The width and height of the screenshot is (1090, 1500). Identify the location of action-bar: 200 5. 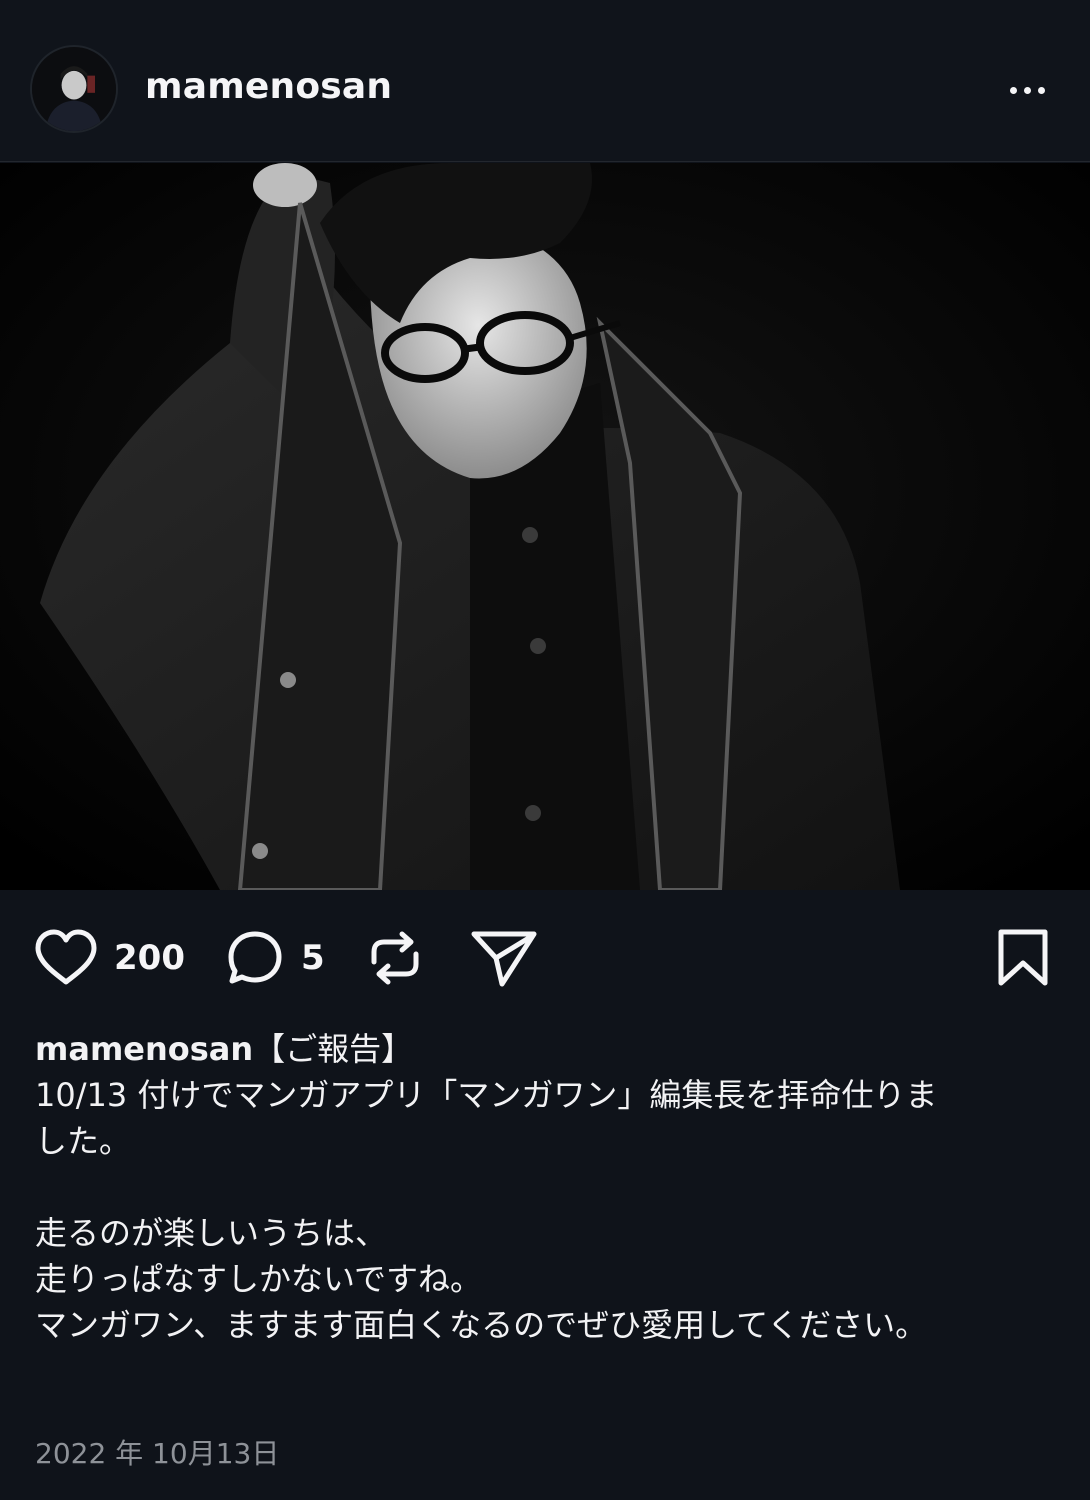
(545, 960).